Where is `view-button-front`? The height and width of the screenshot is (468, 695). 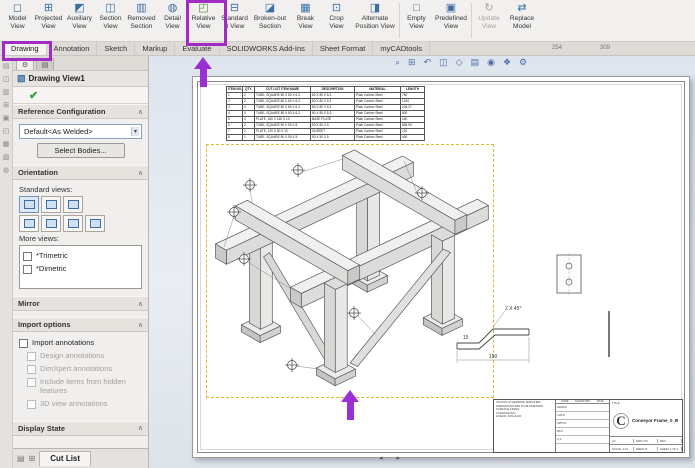 view-button-front is located at coordinates (51, 204).